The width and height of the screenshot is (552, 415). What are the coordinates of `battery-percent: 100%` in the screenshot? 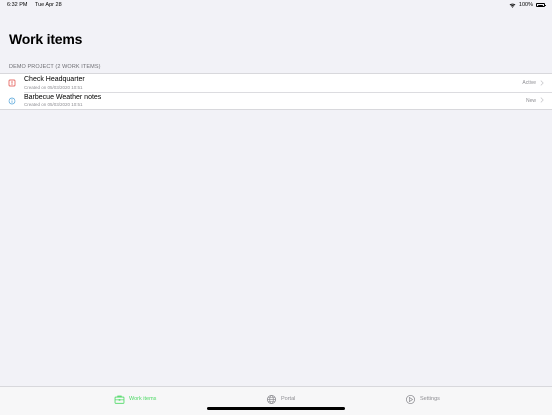 It's located at (525, 5).